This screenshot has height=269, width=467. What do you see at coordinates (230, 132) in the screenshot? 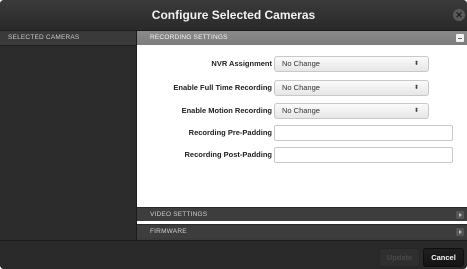
I see `pre-padding-label: Recording Pre-Padding` at bounding box center [230, 132].